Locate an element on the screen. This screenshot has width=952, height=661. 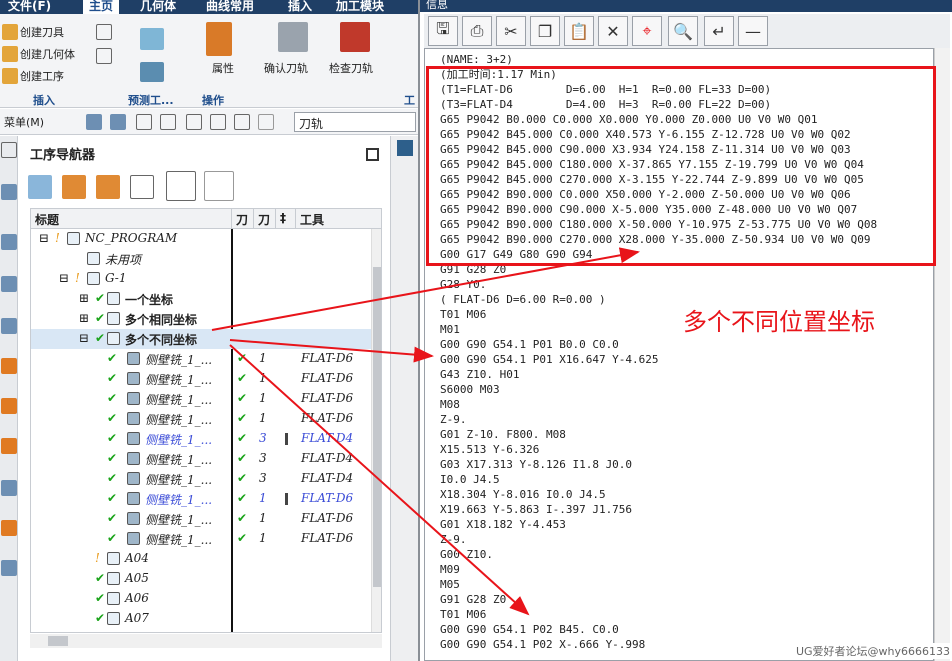
arrow-to-p02 is located at coordinates (379, 480).